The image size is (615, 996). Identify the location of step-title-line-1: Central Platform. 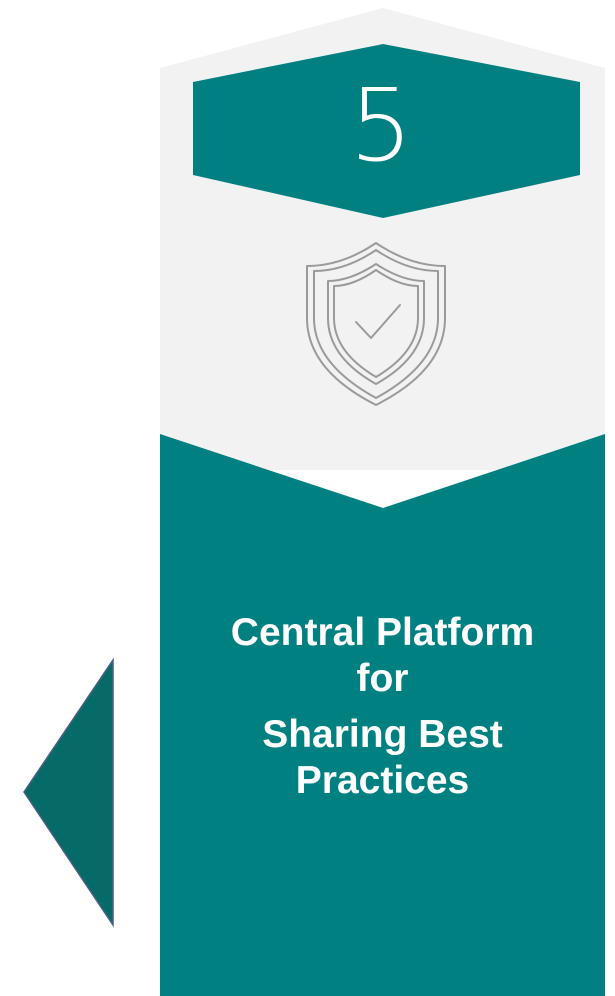
(382, 632).